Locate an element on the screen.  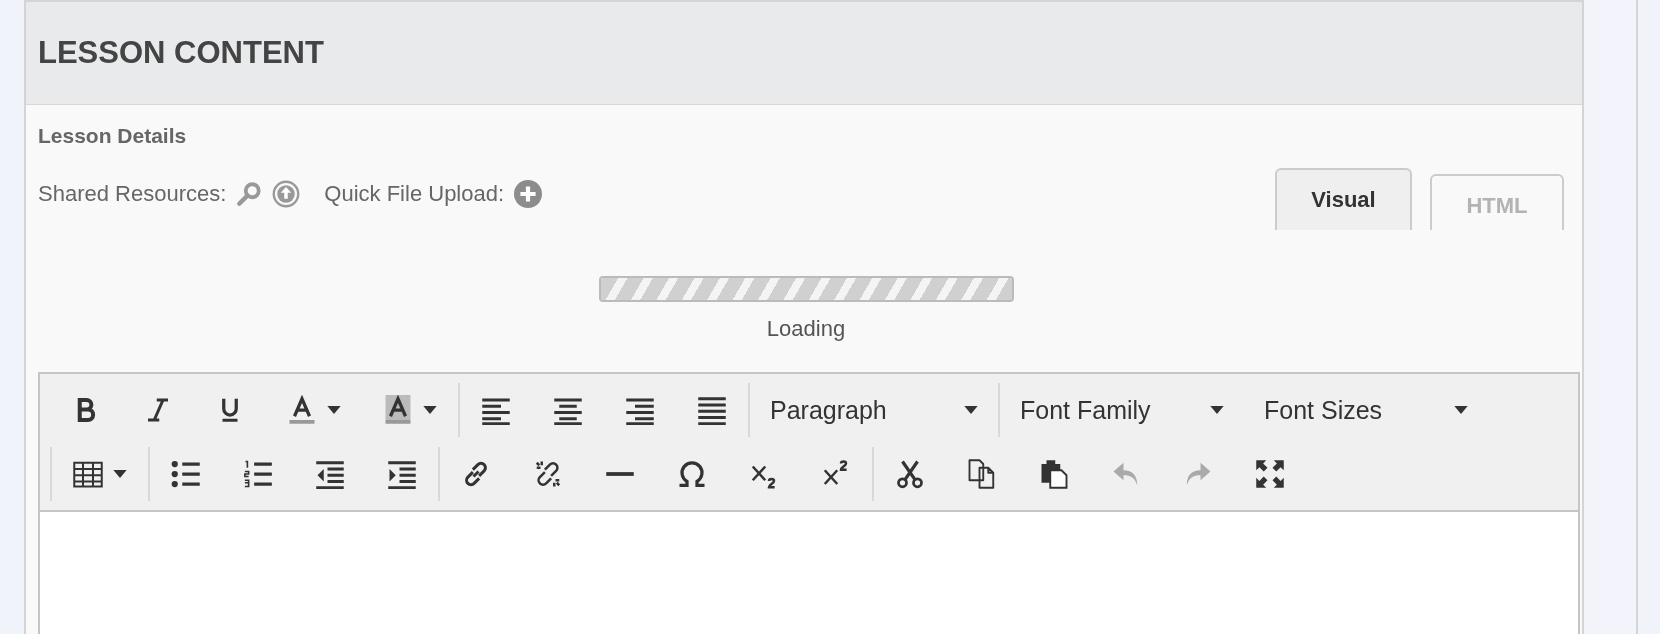
format-dropdown: Paragraph is located at coordinates (874, 410).